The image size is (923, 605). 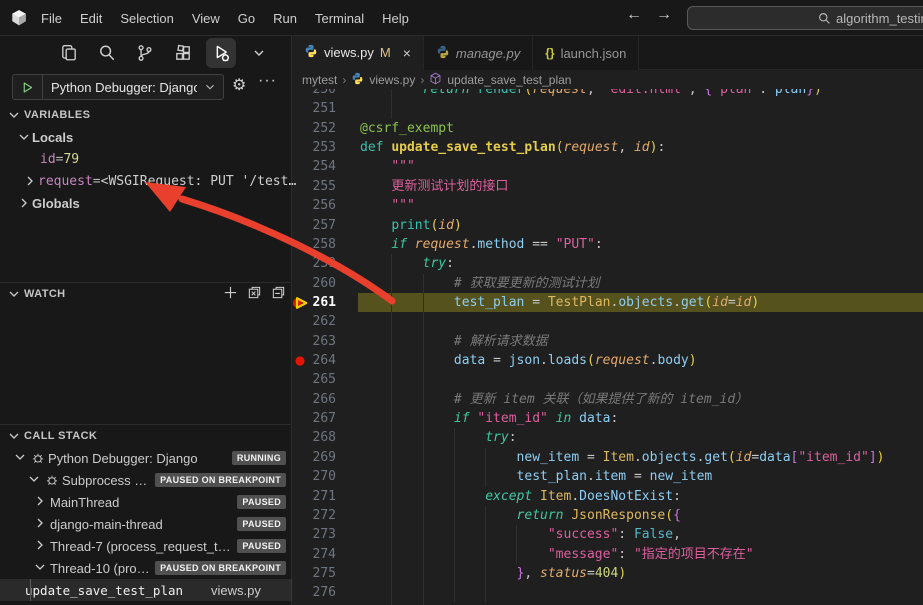 I want to click on tab-manage-py: manage.py, so click(x=478, y=53).